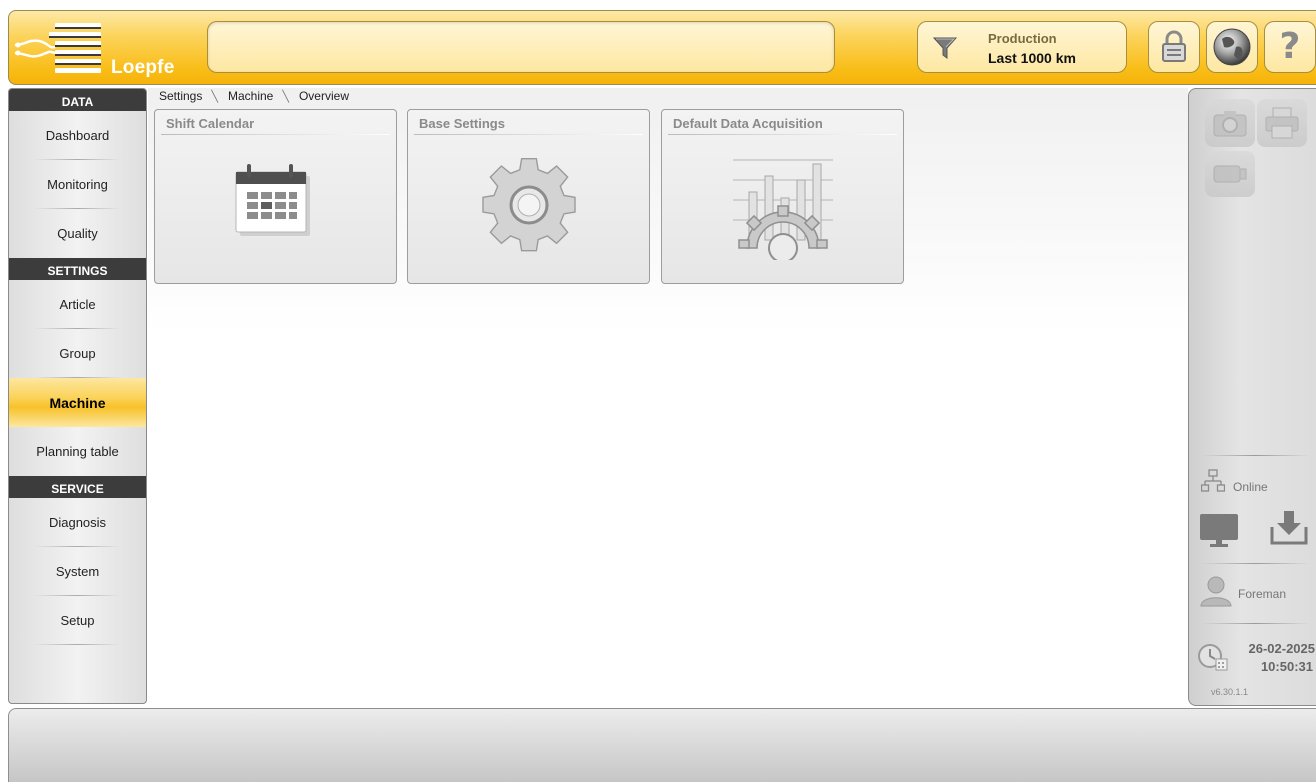 The height and width of the screenshot is (782, 1316). Describe the element at coordinates (1213, 480) in the screenshot. I see `network-icon` at that location.